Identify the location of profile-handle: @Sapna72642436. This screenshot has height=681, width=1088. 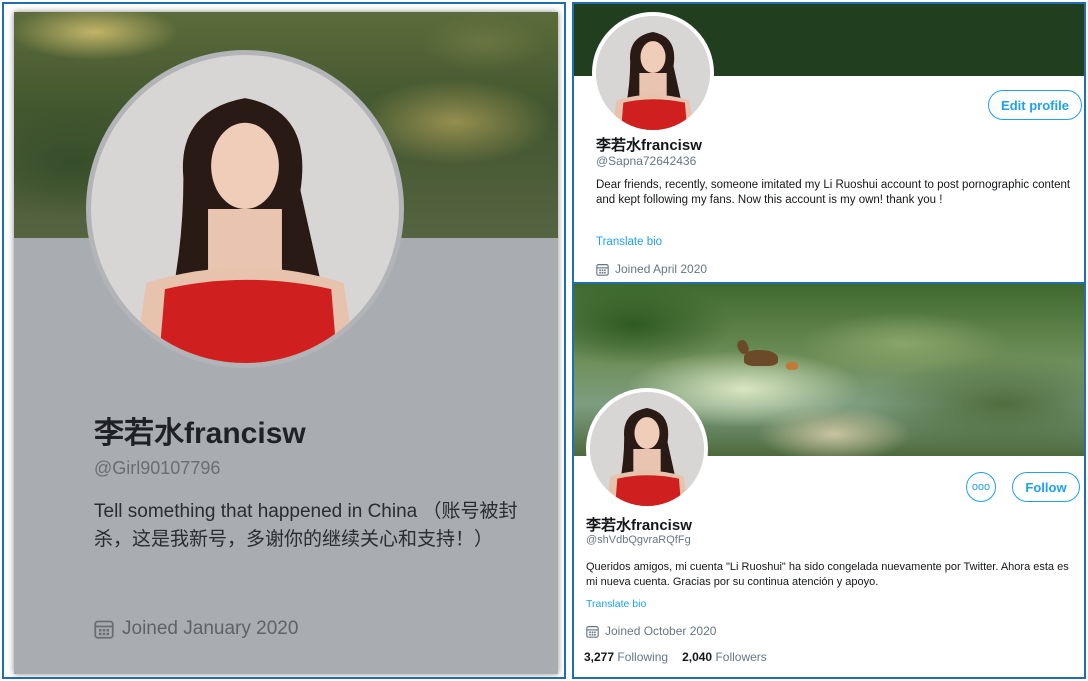
(646, 161).